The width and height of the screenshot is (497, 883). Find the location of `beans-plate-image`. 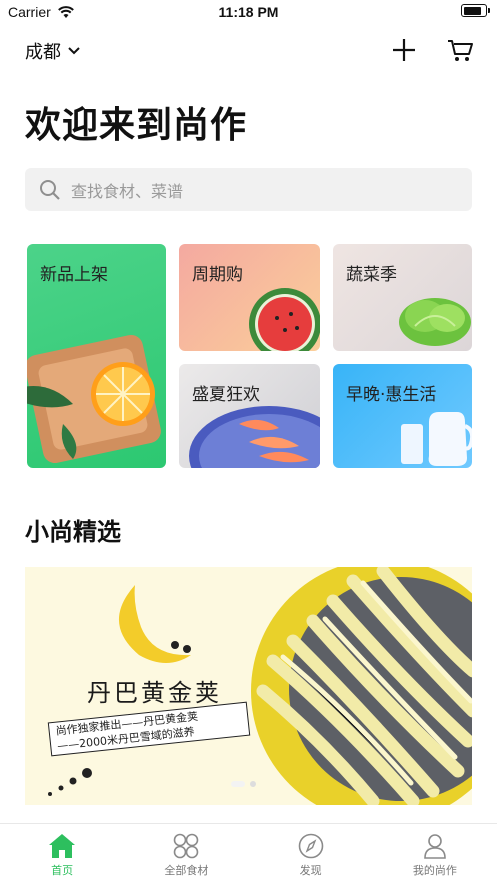

beans-plate-image is located at coordinates (361, 686).